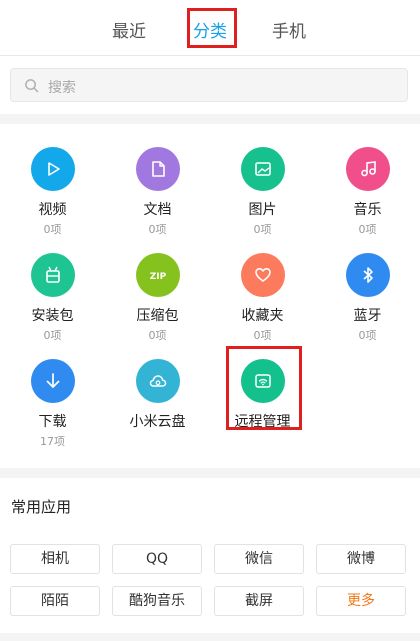  What do you see at coordinates (262, 210) in the screenshot?
I see `category-name: 图片` at bounding box center [262, 210].